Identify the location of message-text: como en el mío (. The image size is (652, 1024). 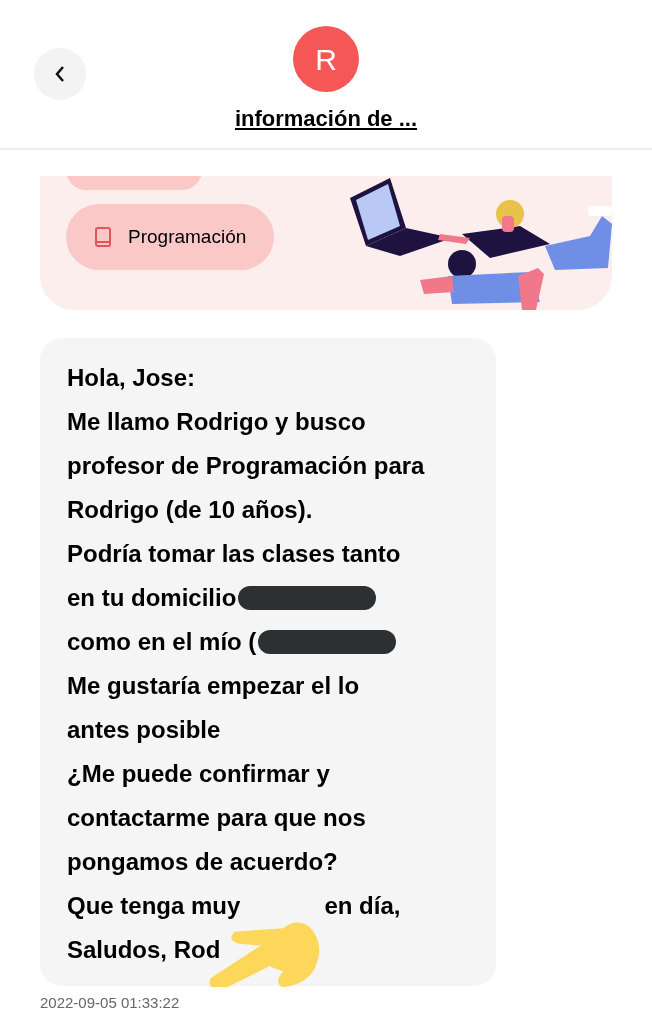
(162, 642).